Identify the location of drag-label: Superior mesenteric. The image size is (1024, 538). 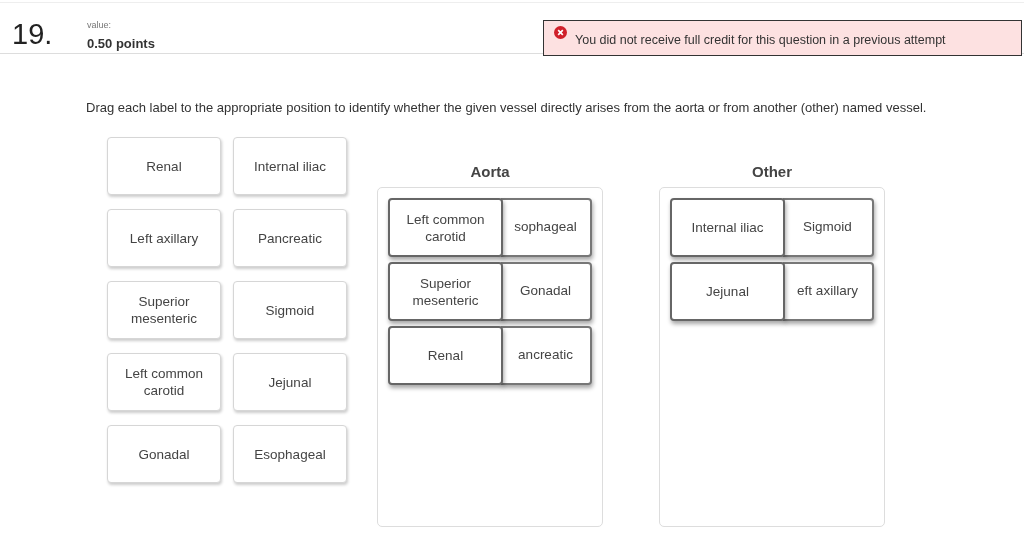
(164, 310).